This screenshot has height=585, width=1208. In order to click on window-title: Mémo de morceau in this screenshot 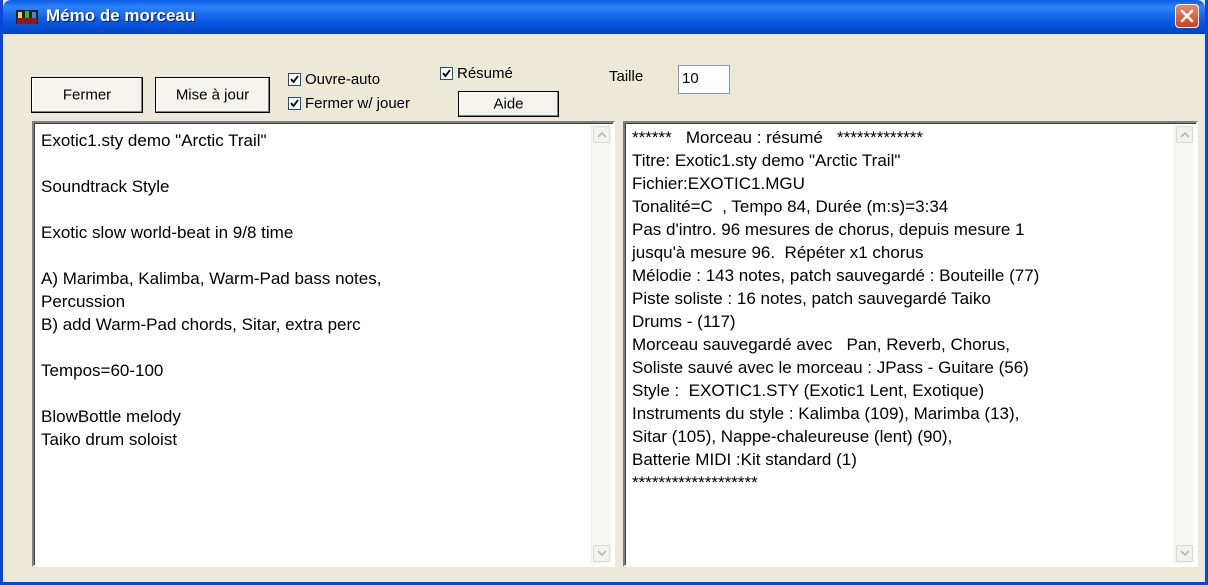, I will do `click(121, 15)`.